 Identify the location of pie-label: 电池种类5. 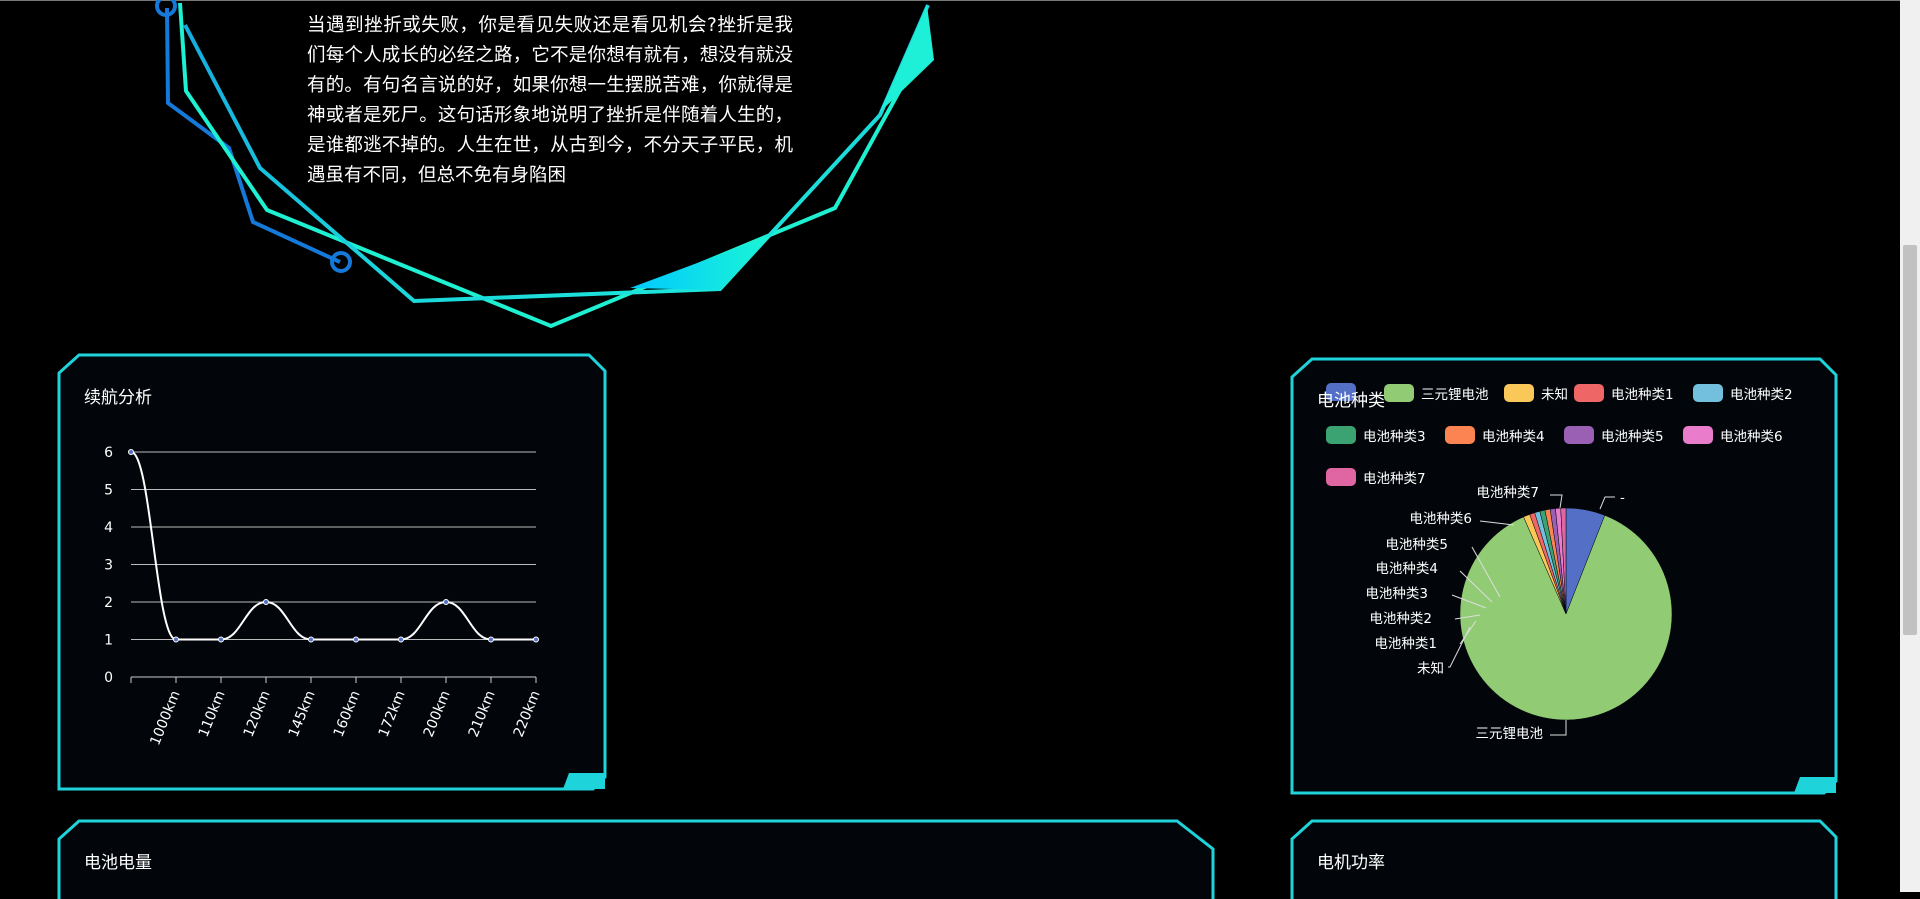
(1416, 545).